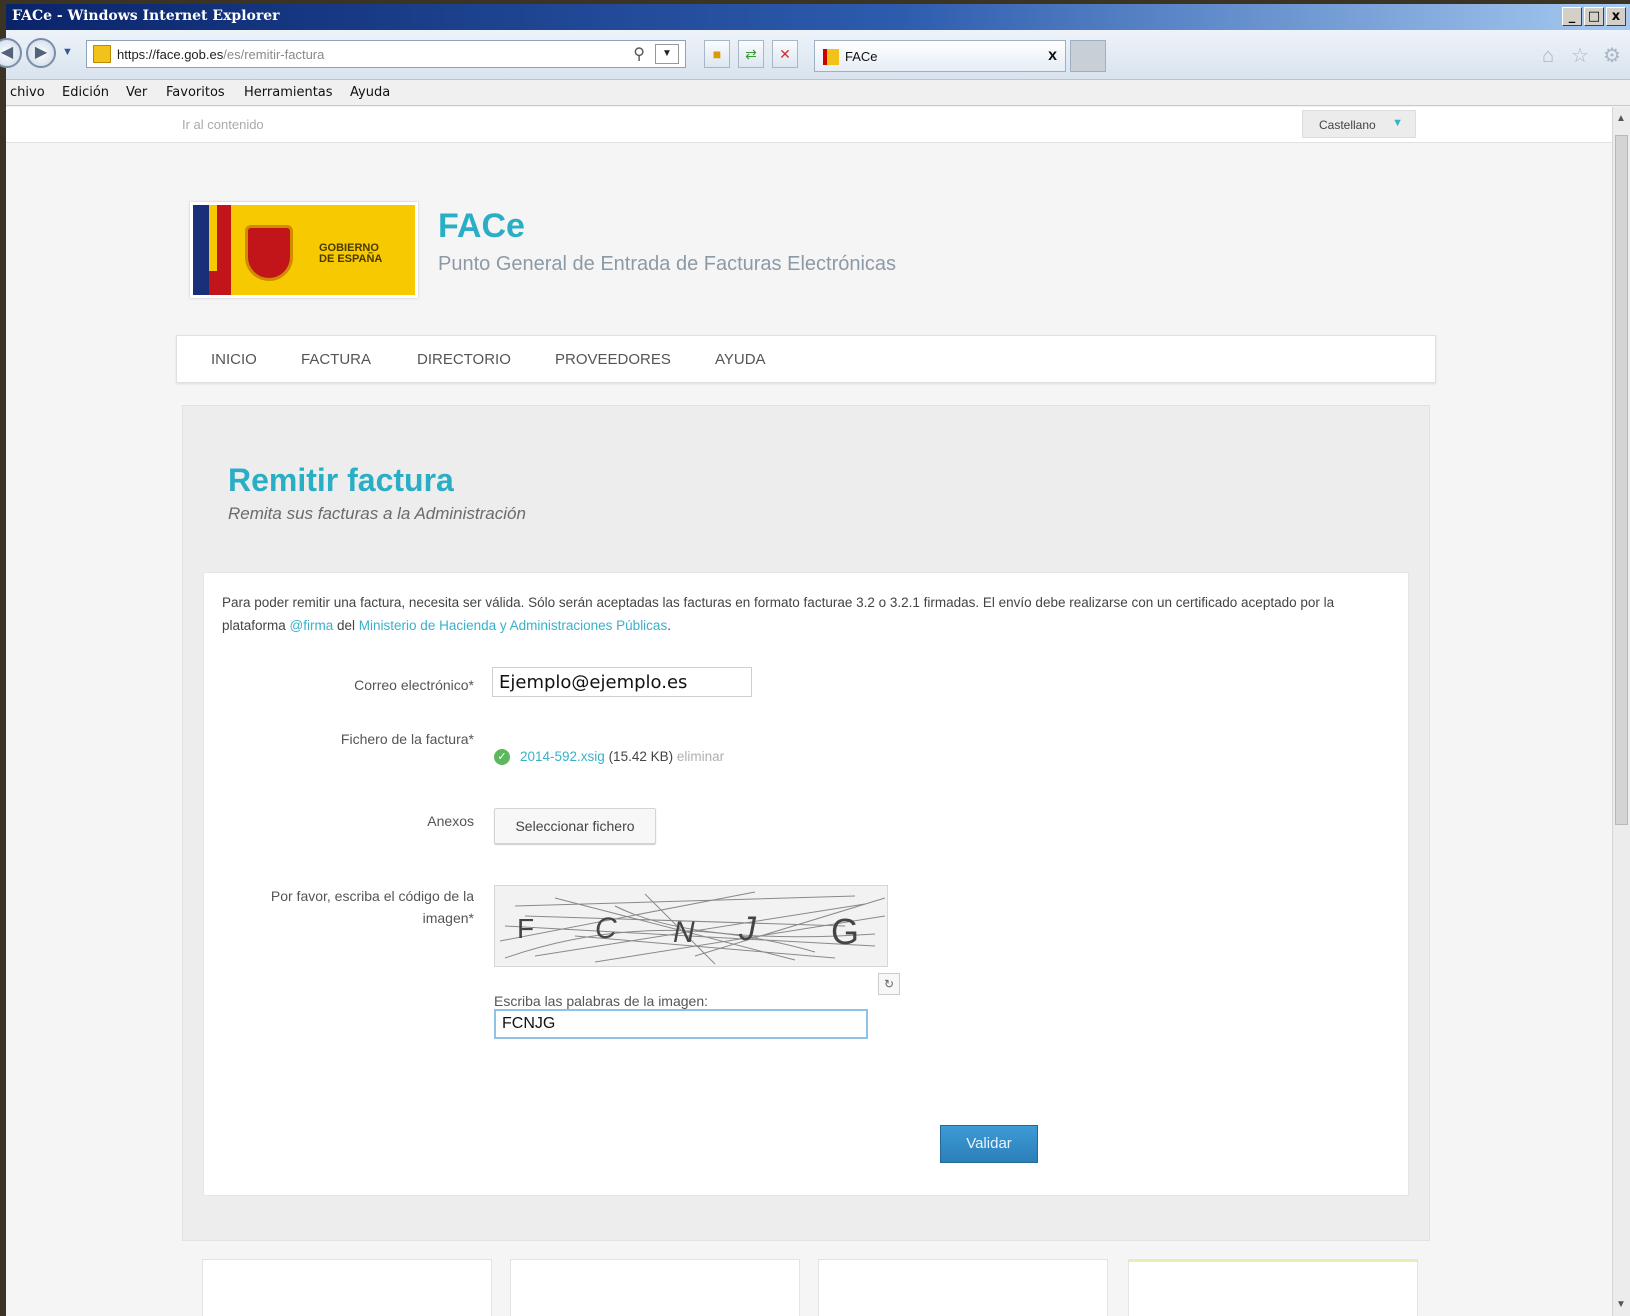  What do you see at coordinates (562, 756) in the screenshot?
I see `invoice-file-link: 2014-592.xsig` at bounding box center [562, 756].